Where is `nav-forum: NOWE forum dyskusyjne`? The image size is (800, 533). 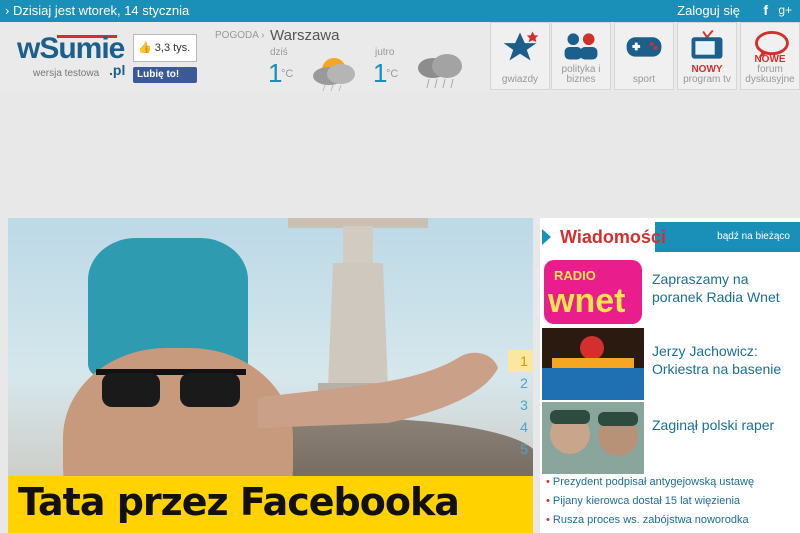 nav-forum: NOWE forum dyskusyjne is located at coordinates (770, 56).